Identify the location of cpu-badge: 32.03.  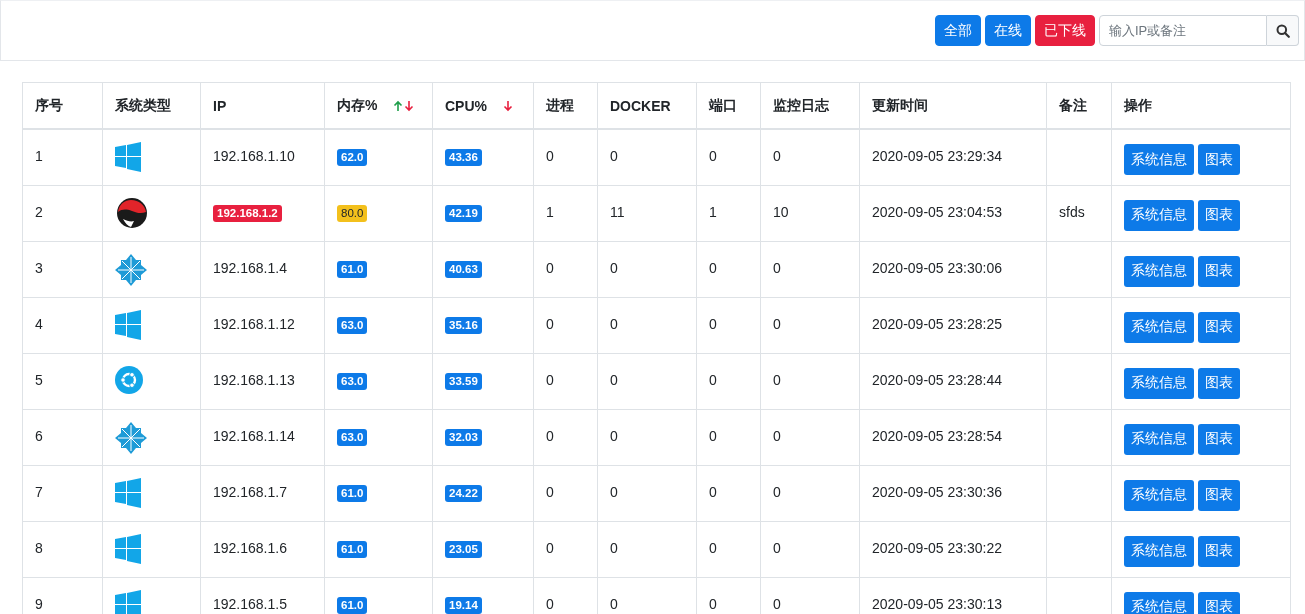
(463, 437).